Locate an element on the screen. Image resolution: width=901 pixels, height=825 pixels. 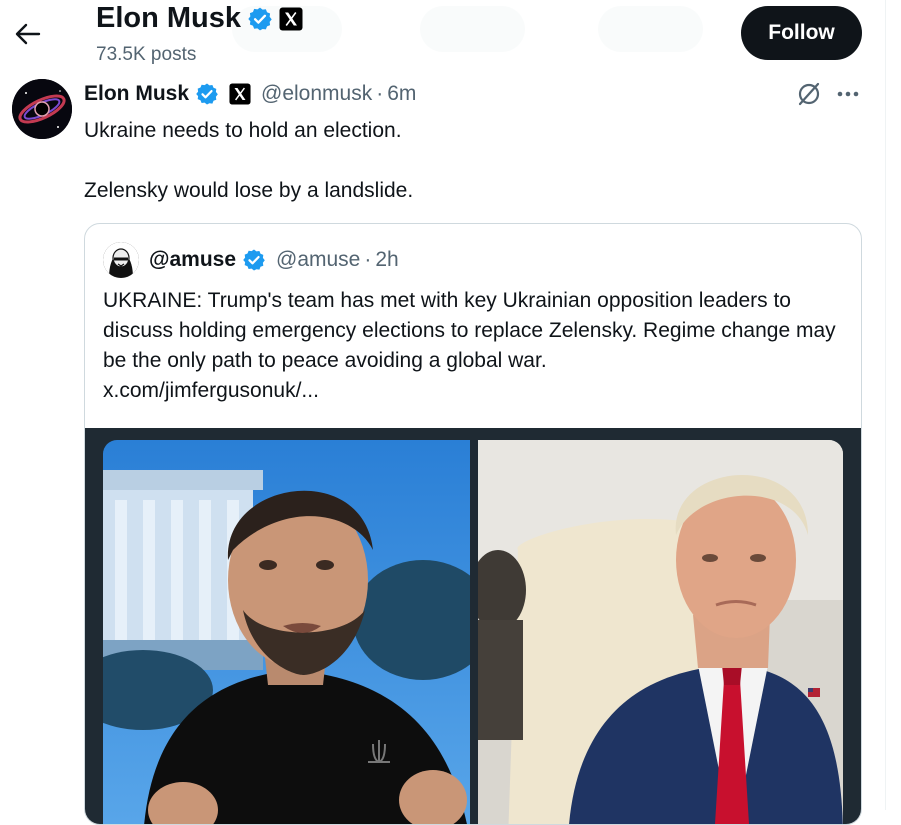
grok-icon is located at coordinates (809, 94).